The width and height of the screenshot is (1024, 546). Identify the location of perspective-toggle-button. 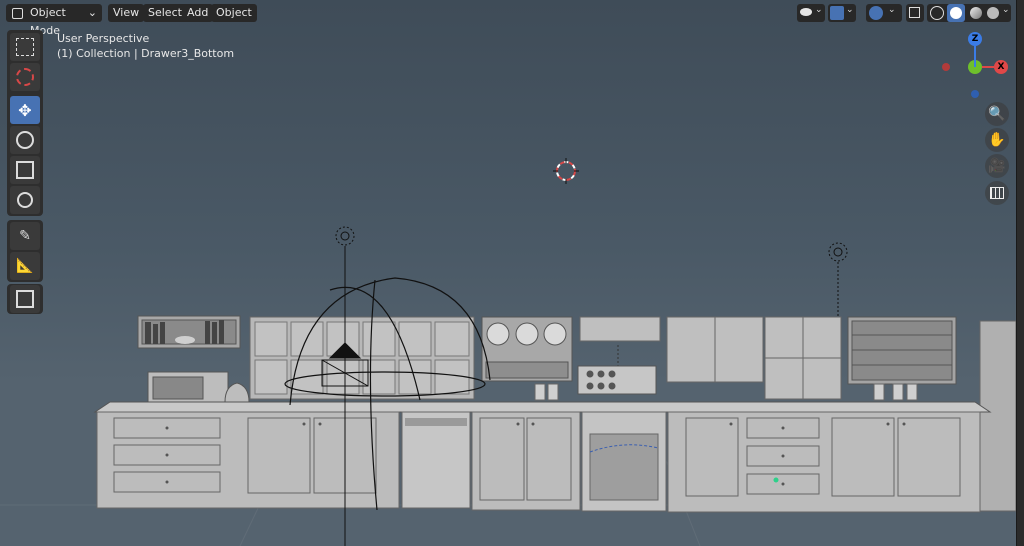
(997, 193).